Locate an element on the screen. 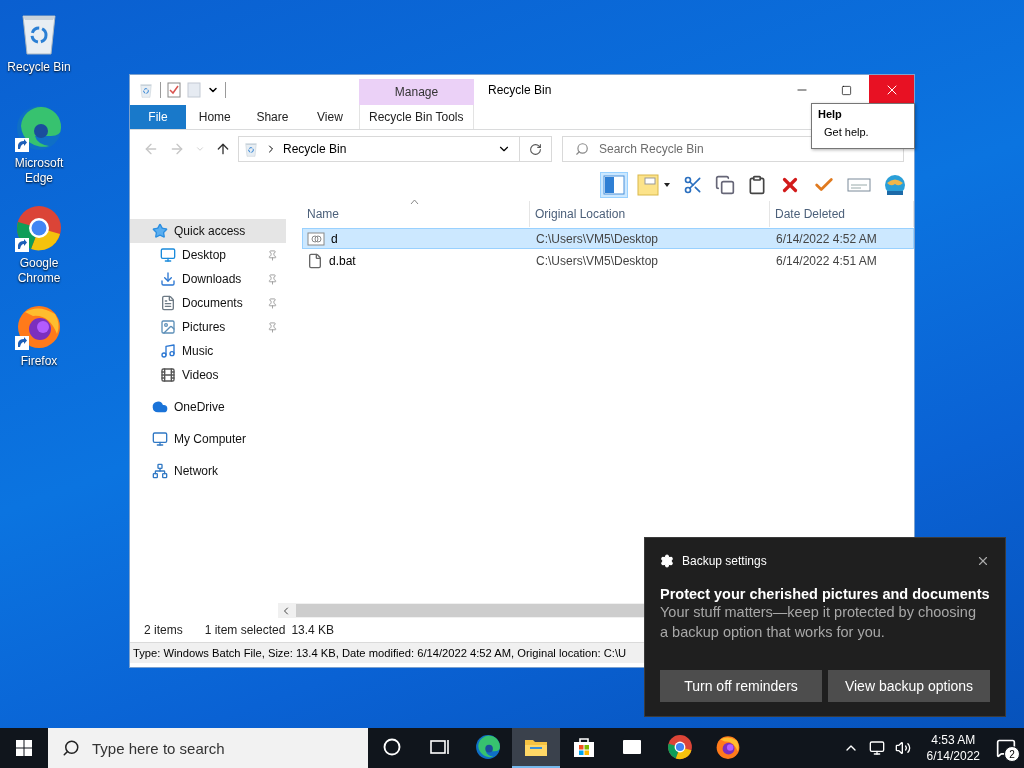  notification-body: Your stuff matters—keep it protected by choosing a backup option that works for you. is located at coordinates (818, 622).